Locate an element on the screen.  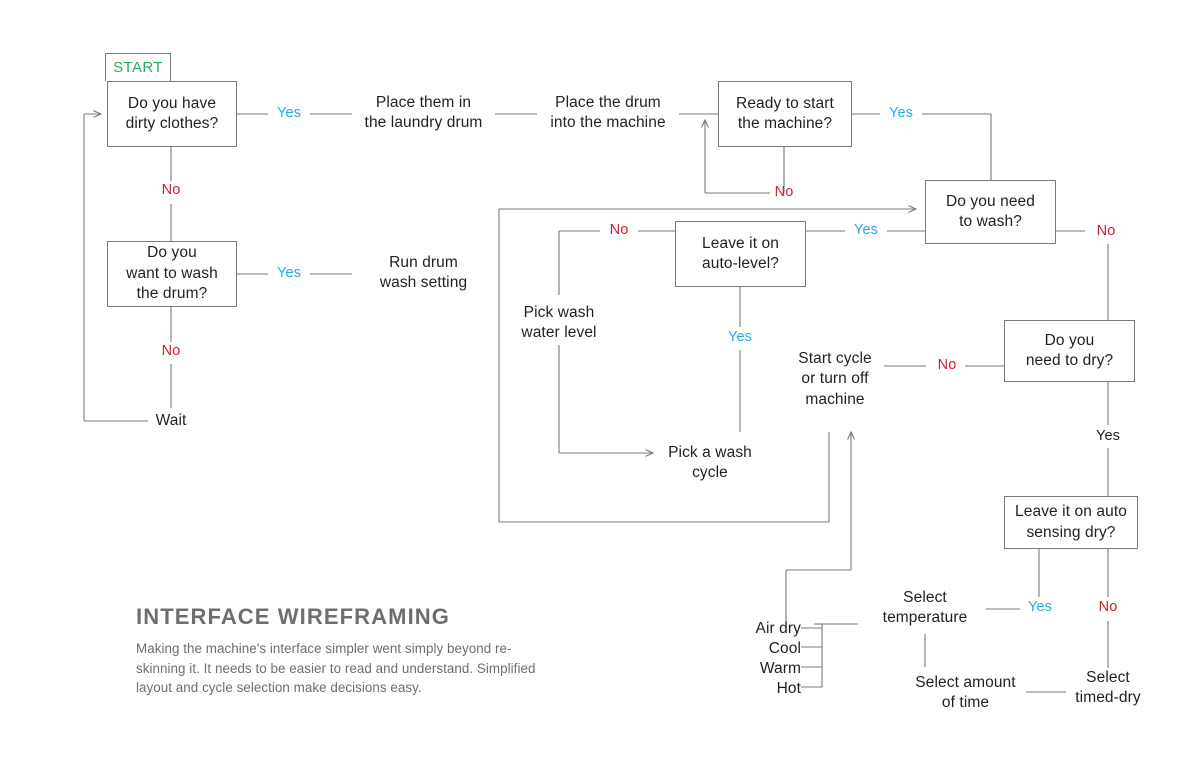
step-start-or-off: Start cycle or turn off machine is located at coordinates (835, 379).